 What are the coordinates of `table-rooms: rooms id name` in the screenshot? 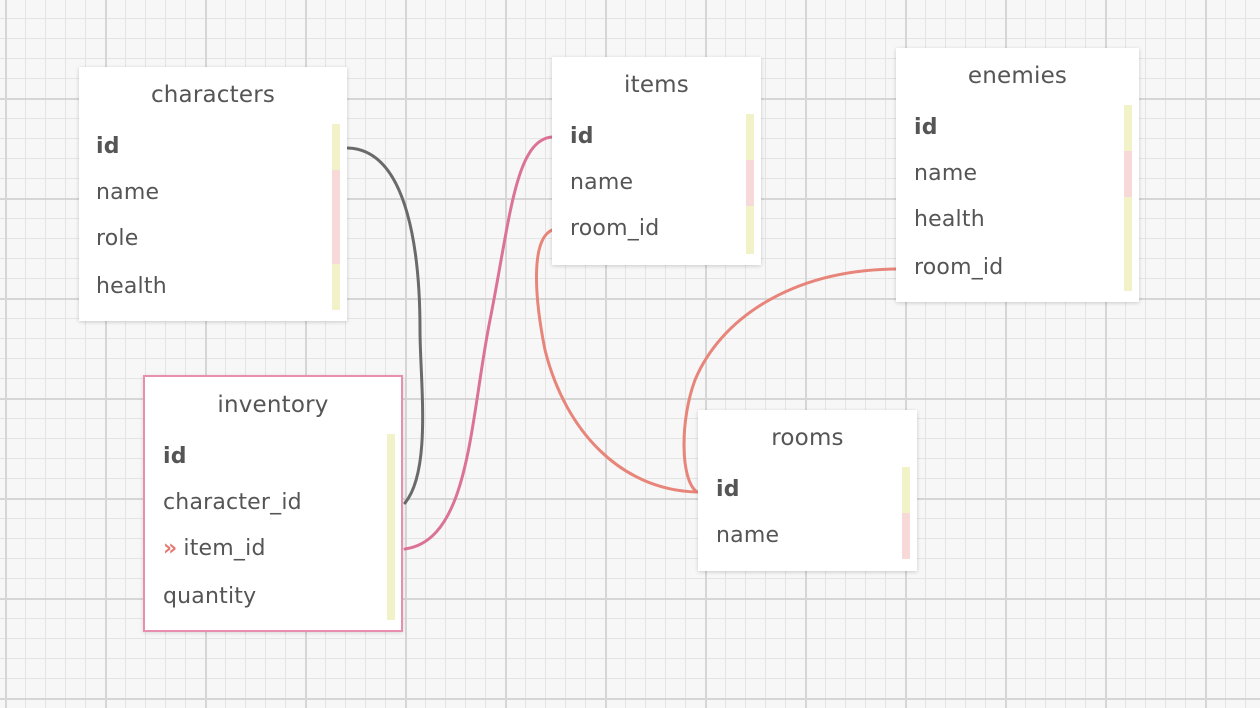 It's located at (807, 490).